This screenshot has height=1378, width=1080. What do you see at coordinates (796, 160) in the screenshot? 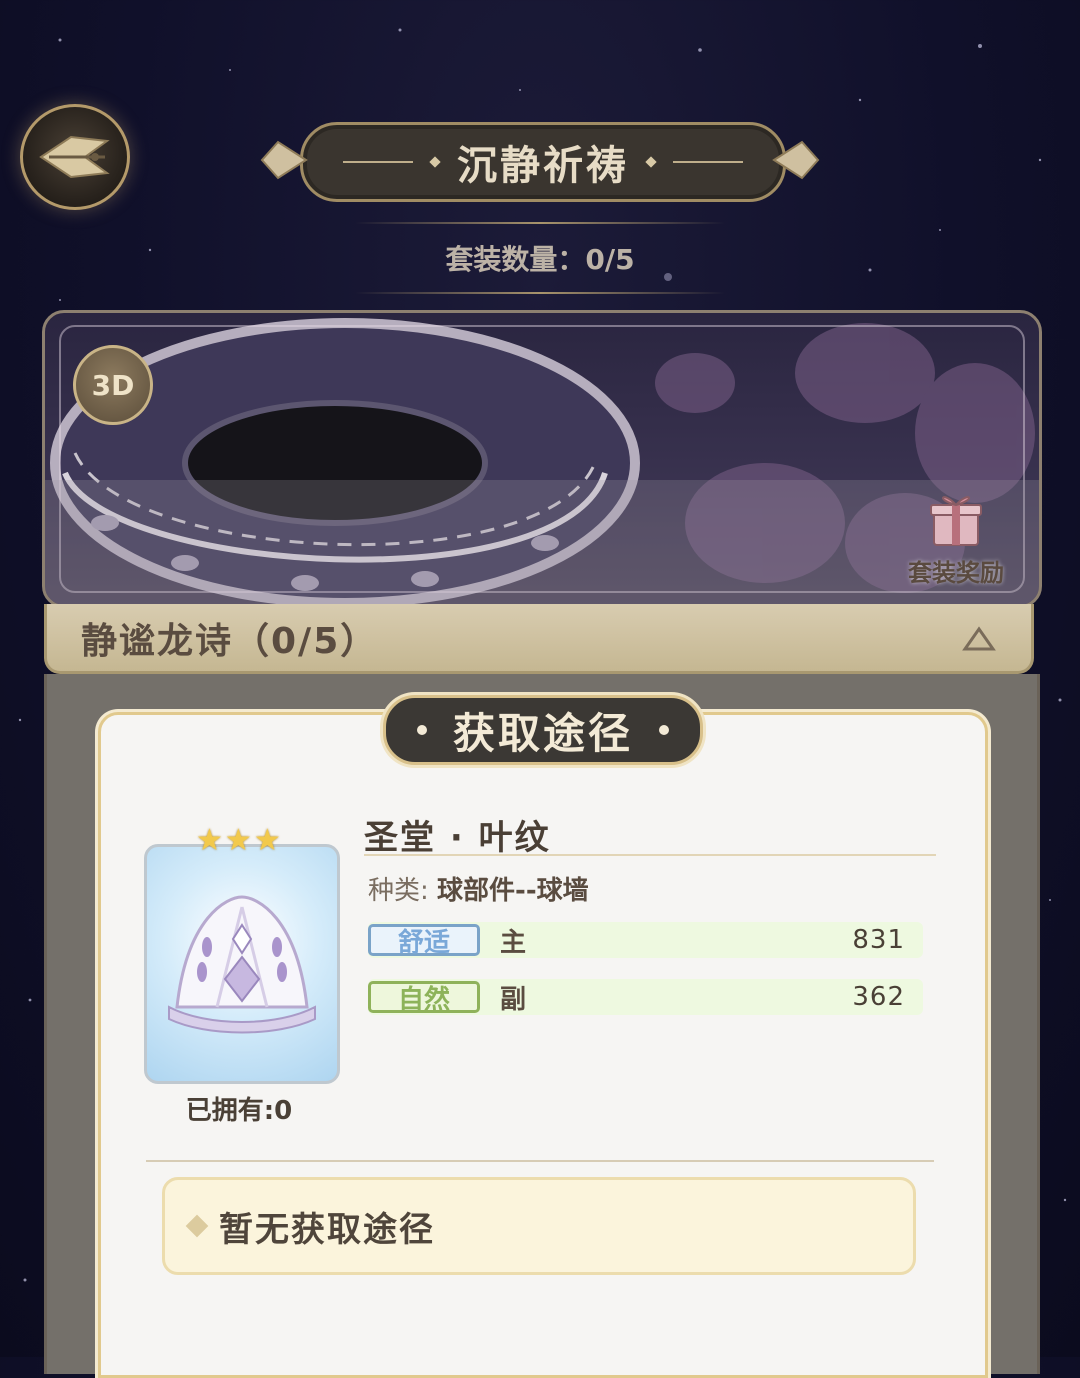
I see `banner-leaf-right-icon` at bounding box center [796, 160].